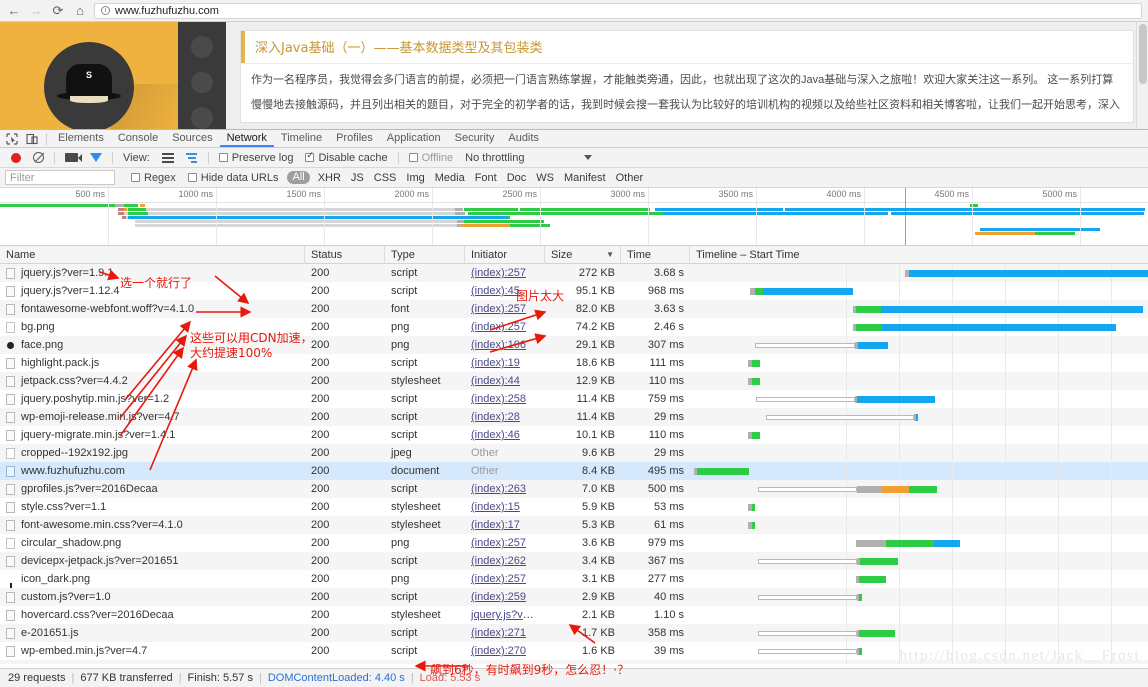 The height and width of the screenshot is (687, 1148). Describe the element at coordinates (152, 579) in the screenshot. I see `cell-name: icon_dark.png` at that location.